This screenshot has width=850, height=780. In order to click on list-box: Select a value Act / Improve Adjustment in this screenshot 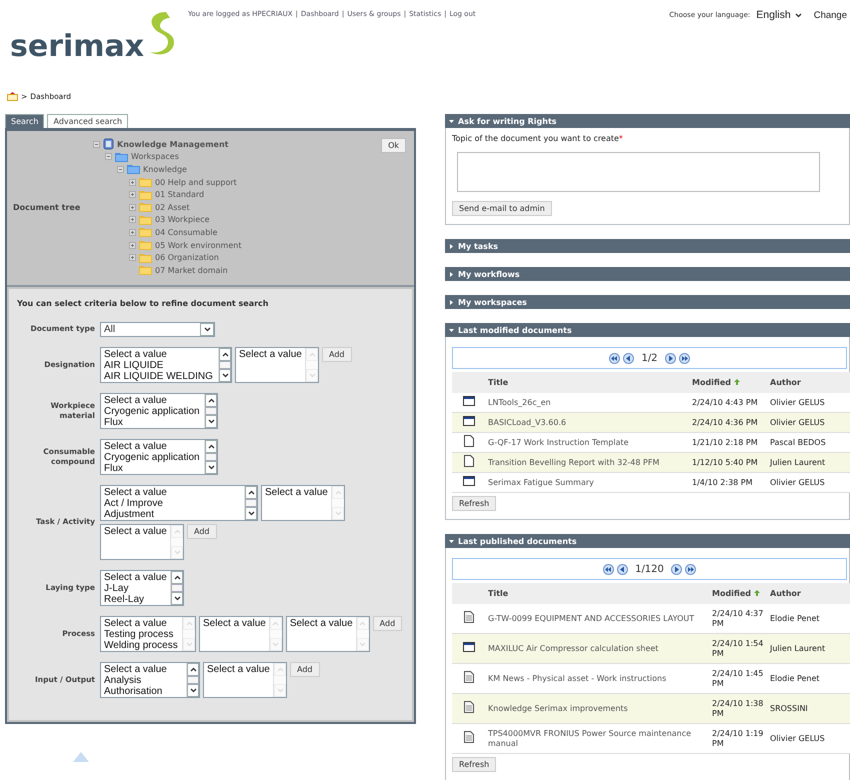, I will do `click(179, 502)`.